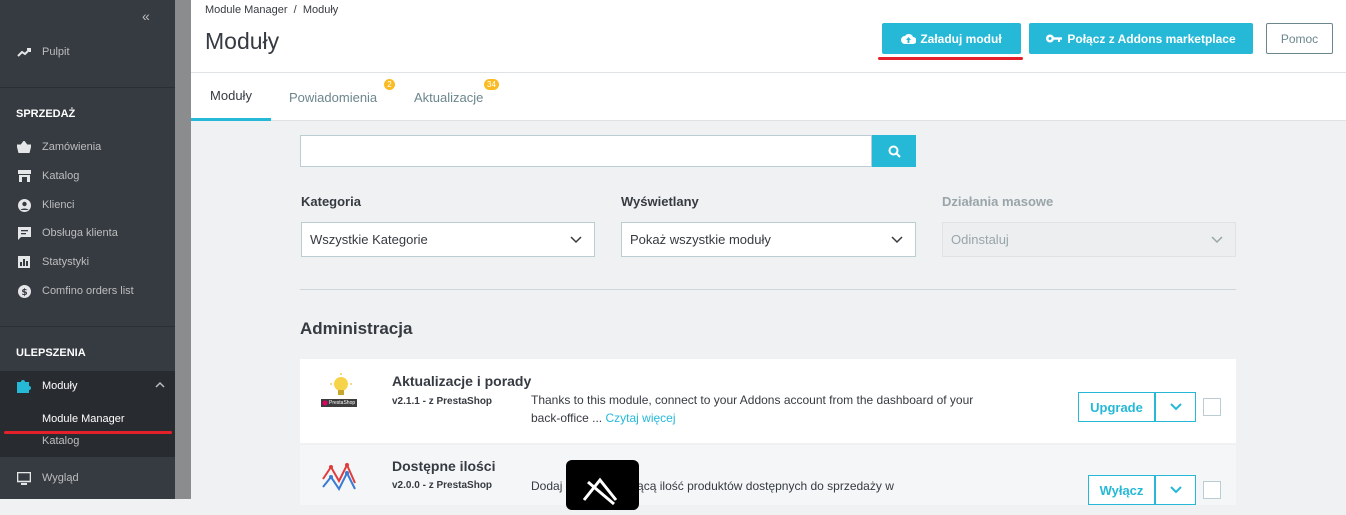 This screenshot has height=515, width=1346. What do you see at coordinates (24, 205) in the screenshot?
I see `user-circle-icon` at bounding box center [24, 205].